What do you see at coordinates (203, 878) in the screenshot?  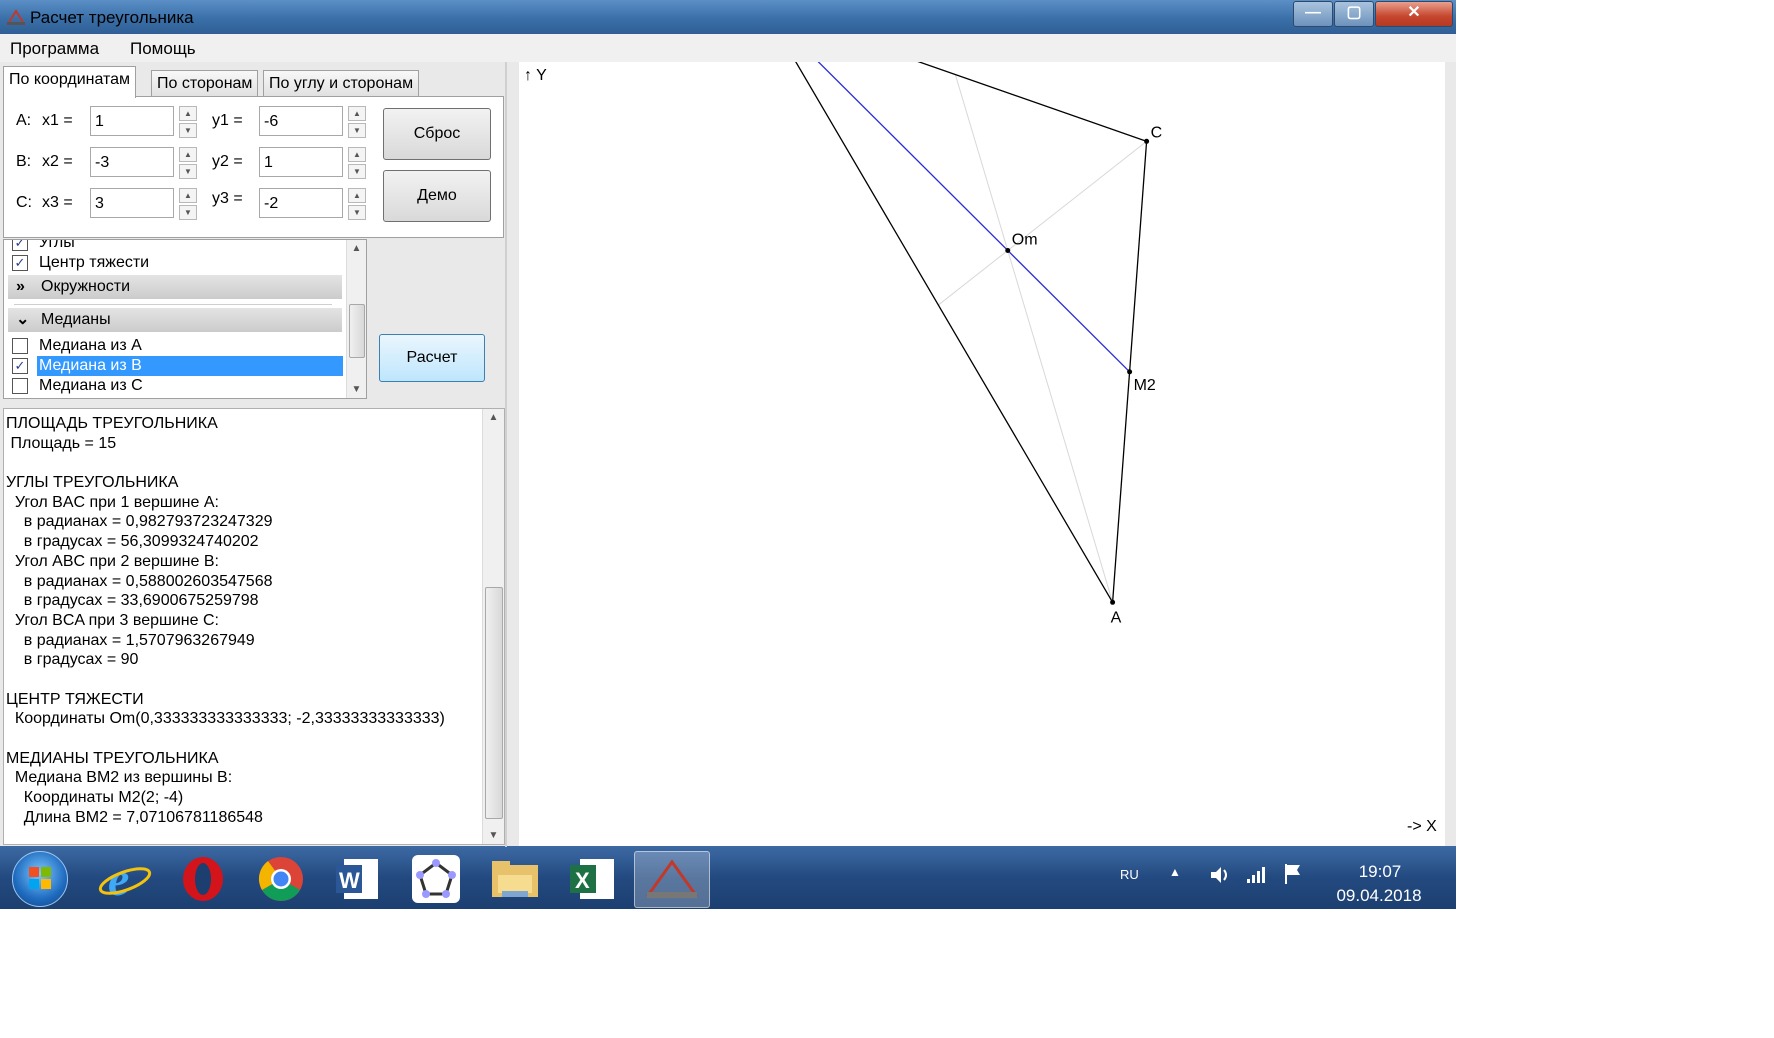 I see `opera-icon` at bounding box center [203, 878].